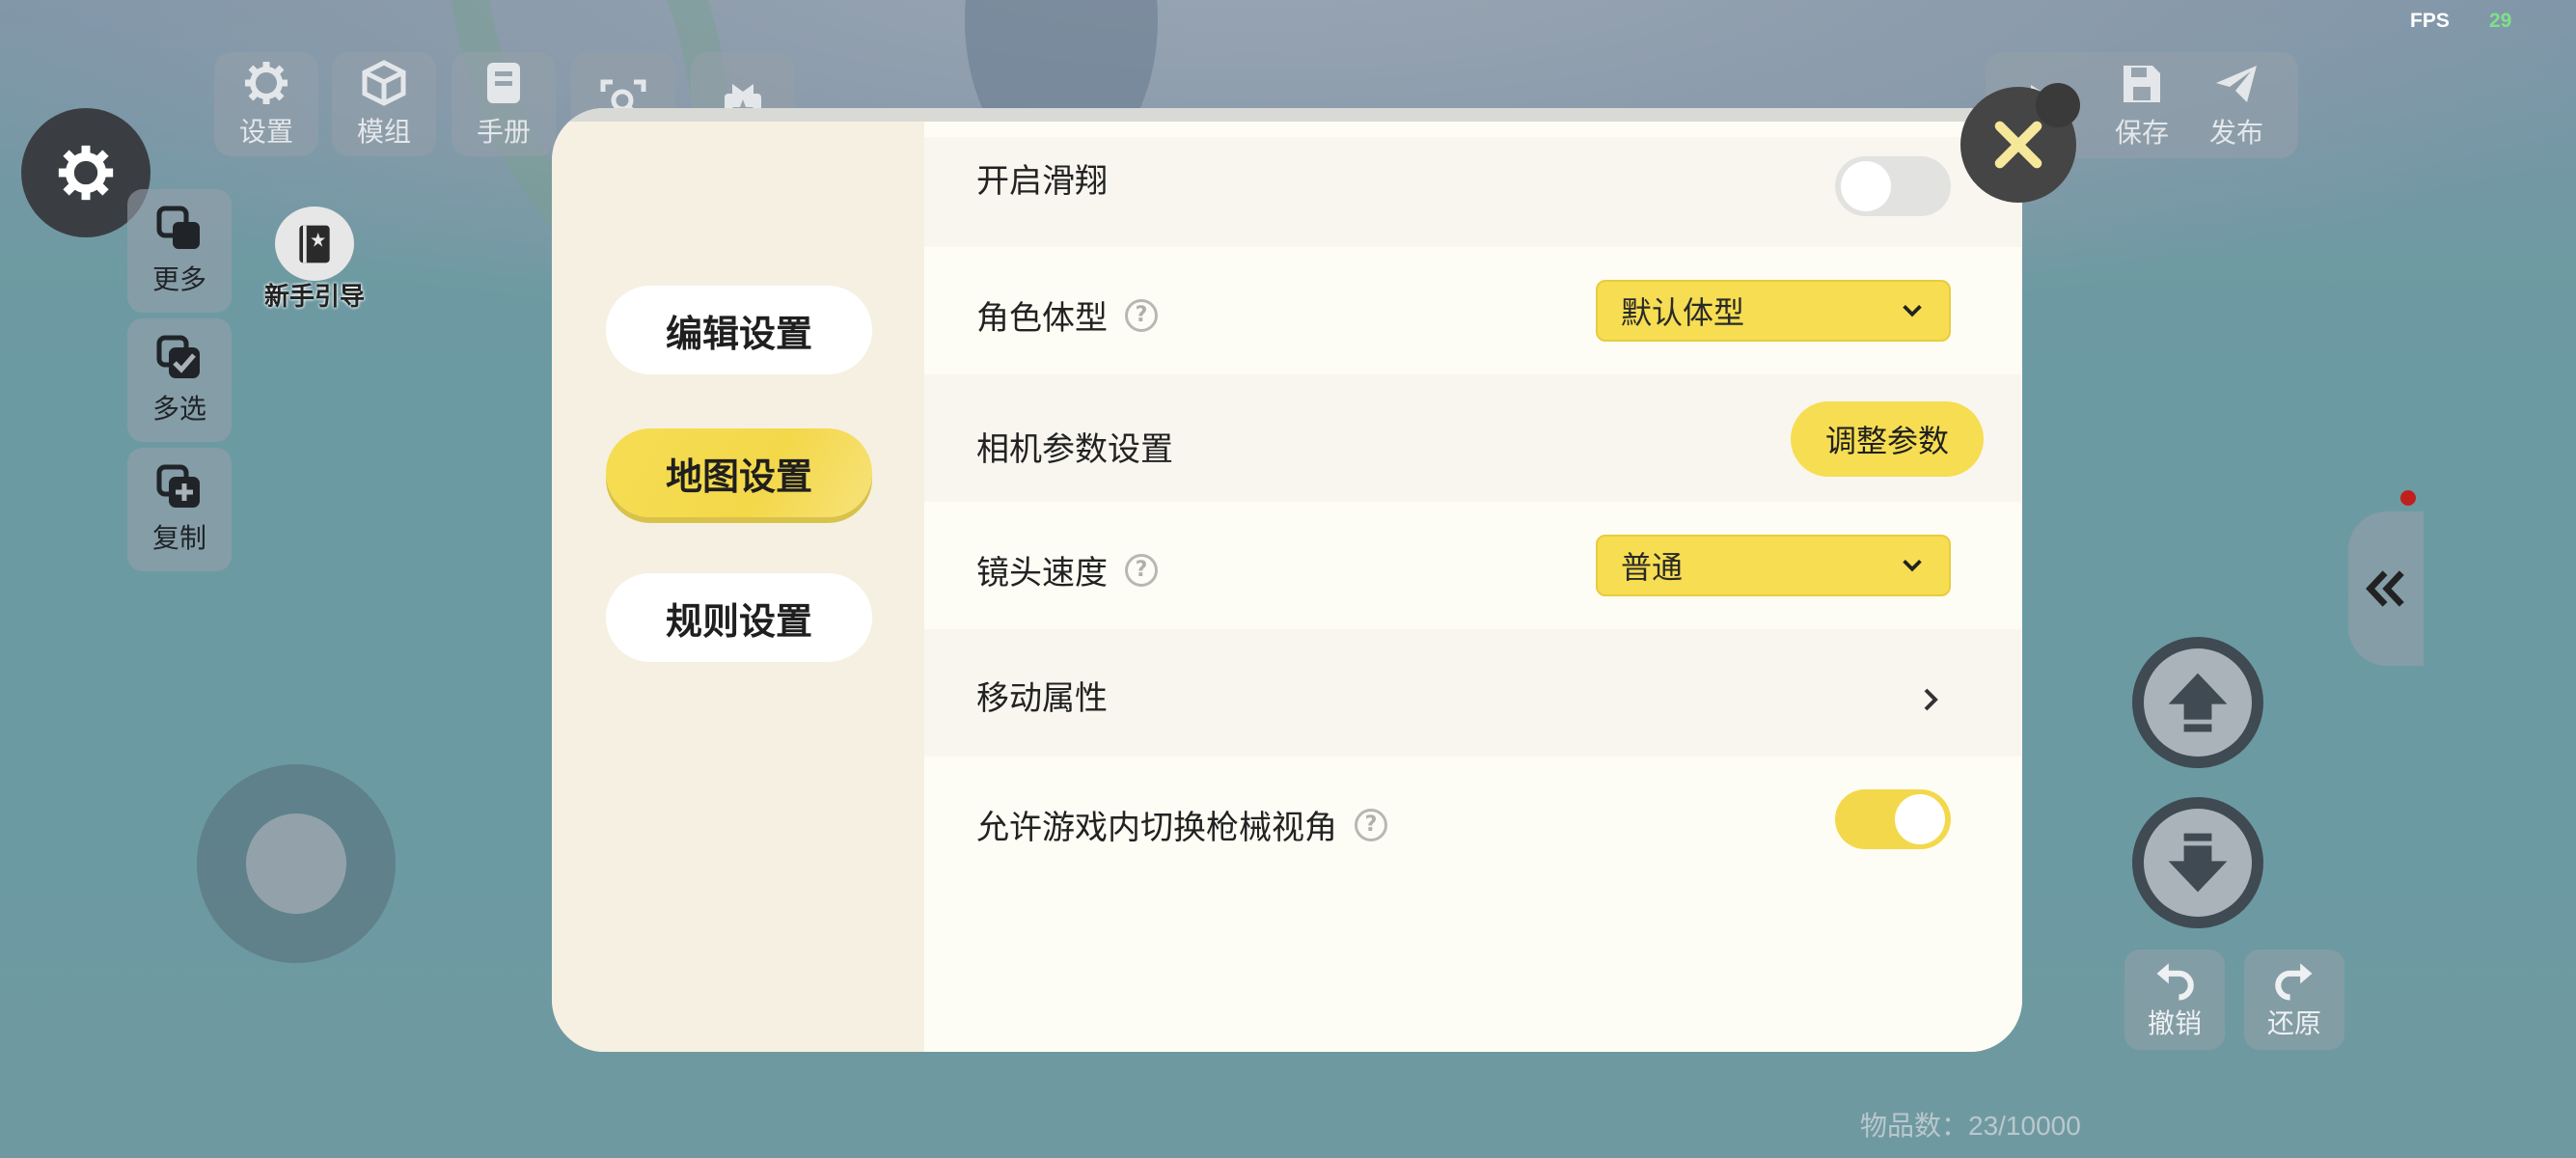 This screenshot has height=1158, width=2576. I want to click on lens-speed-label: 镜头速度 ?, so click(1067, 569).